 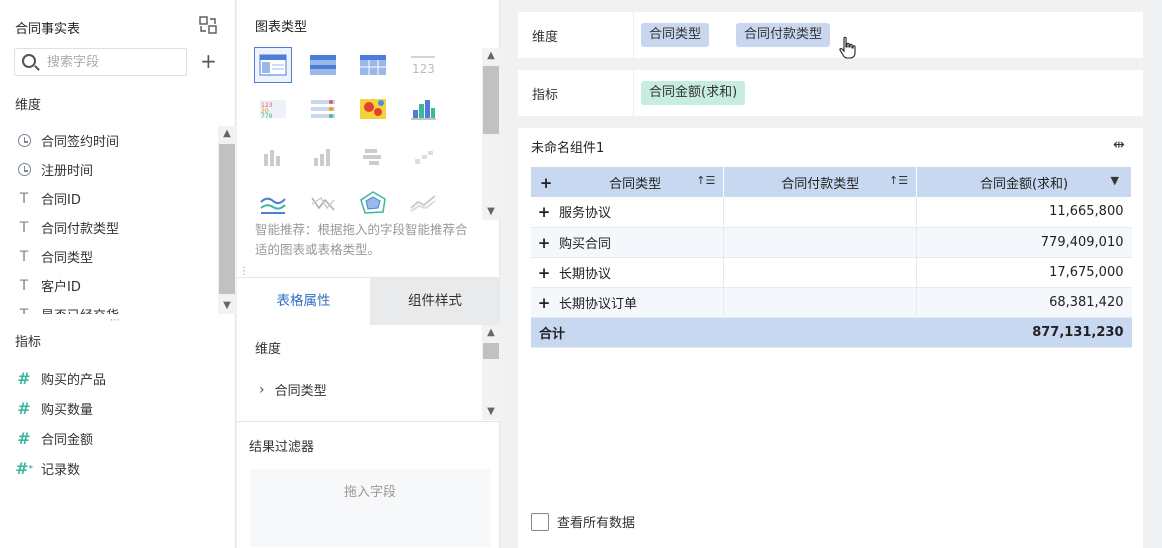 What do you see at coordinates (323, 109) in the screenshot?
I see `list-bars-icon` at bounding box center [323, 109].